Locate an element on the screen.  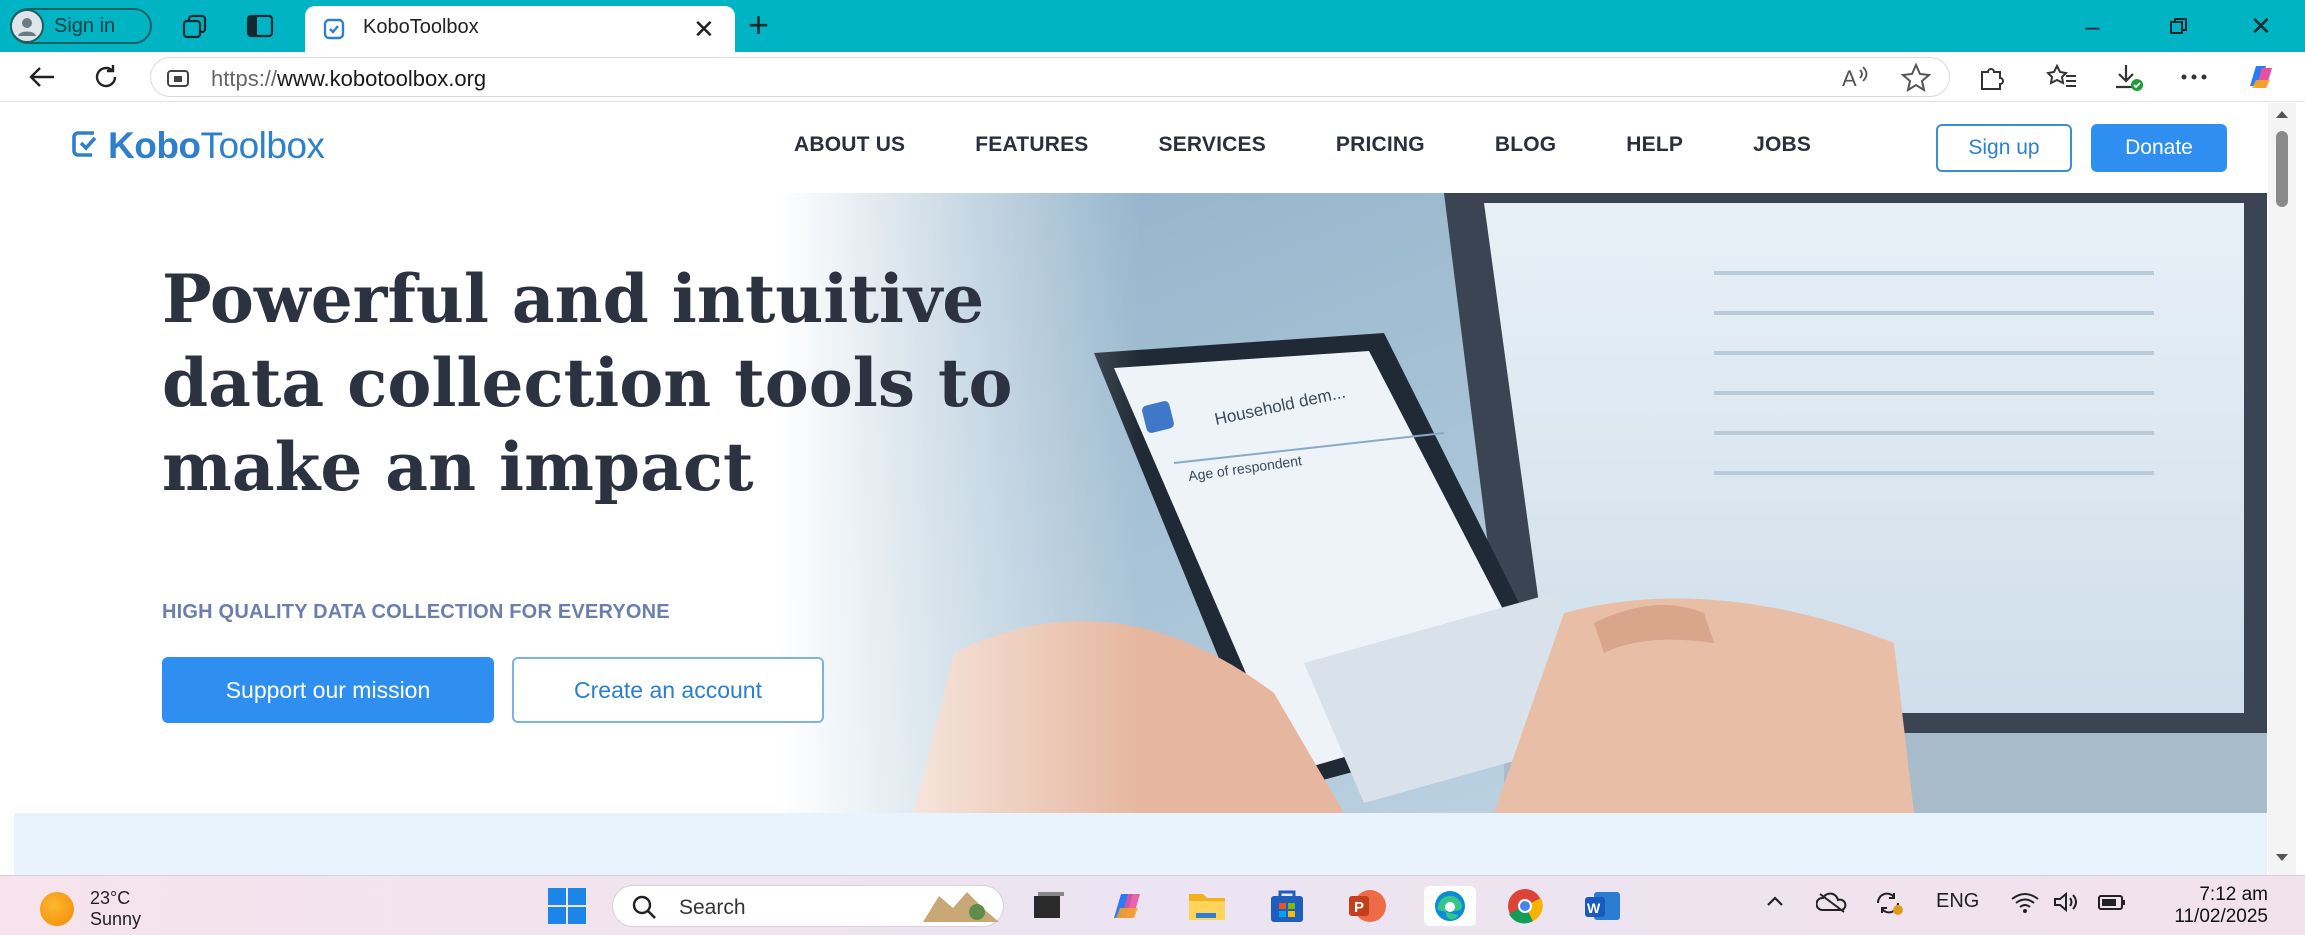
nav-jobs: JOBS is located at coordinates (1782, 145).